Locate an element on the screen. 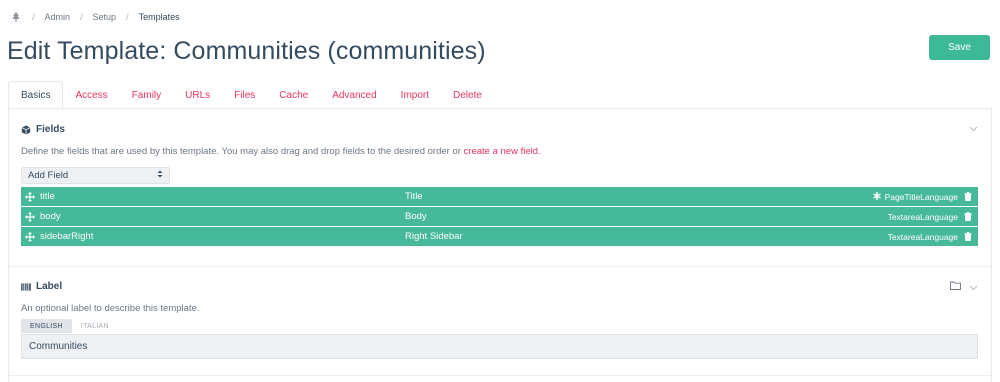  label-input: Communities is located at coordinates (499, 346).